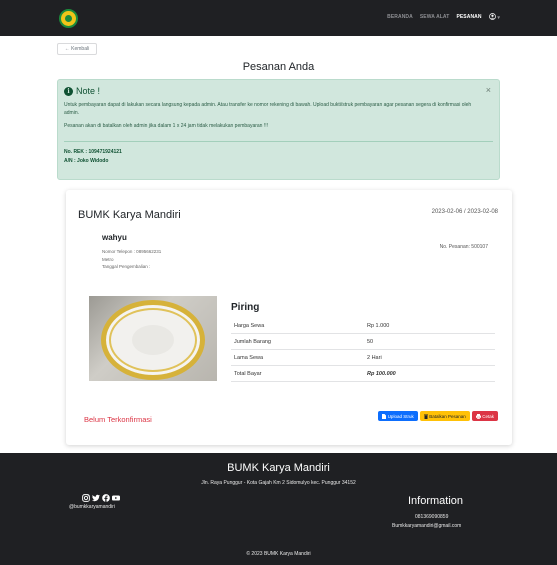  I want to click on product-name: Piring, so click(245, 307).